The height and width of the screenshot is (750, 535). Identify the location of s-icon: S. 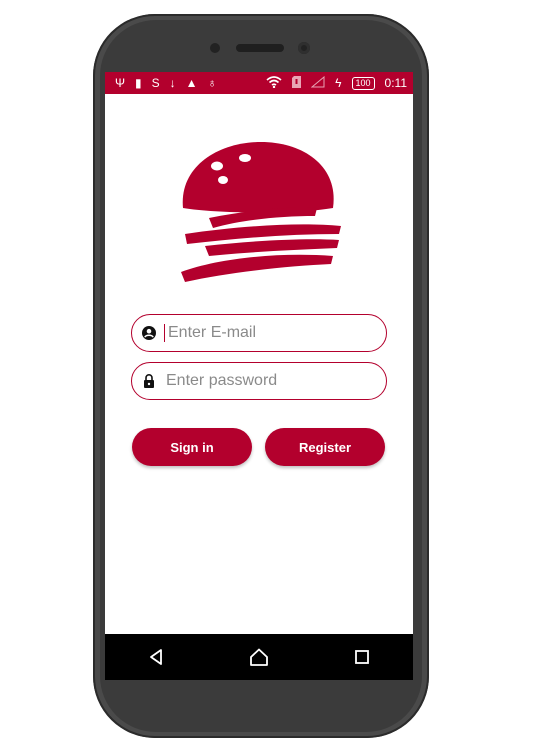
(155, 83).